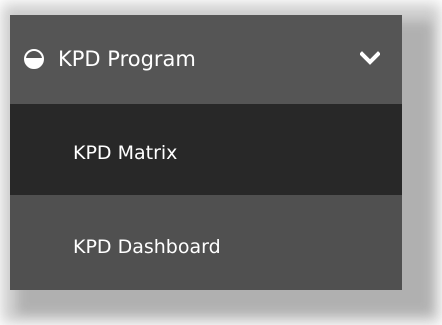  What do you see at coordinates (125, 153) in the screenshot?
I see `menu-item-label: KPD Matrix` at bounding box center [125, 153].